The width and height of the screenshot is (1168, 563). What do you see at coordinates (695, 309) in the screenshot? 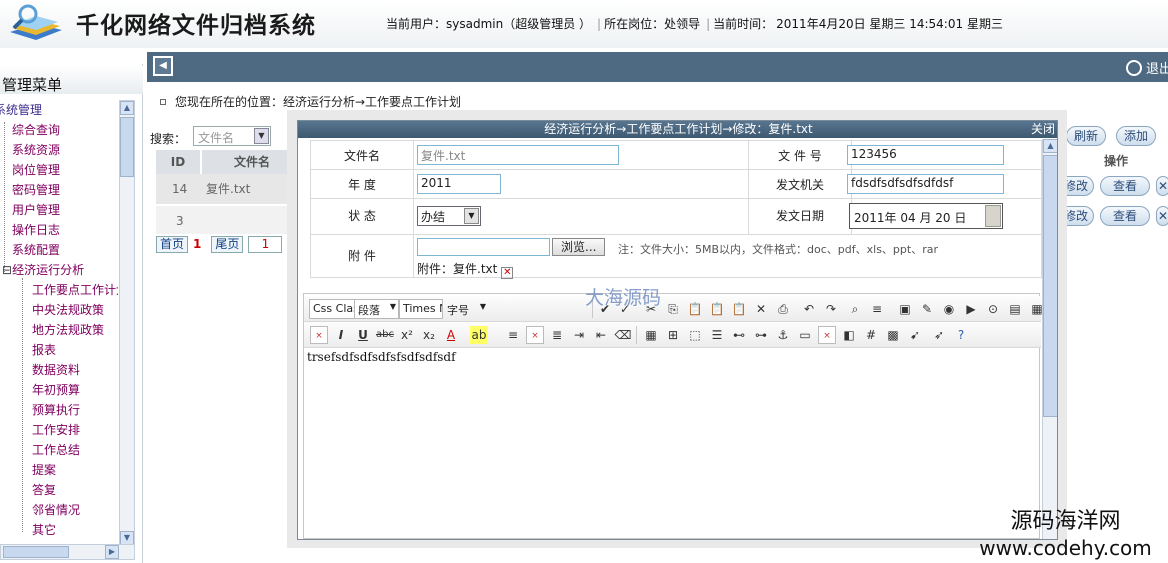
I see `paste-icon: 📋` at bounding box center [695, 309].